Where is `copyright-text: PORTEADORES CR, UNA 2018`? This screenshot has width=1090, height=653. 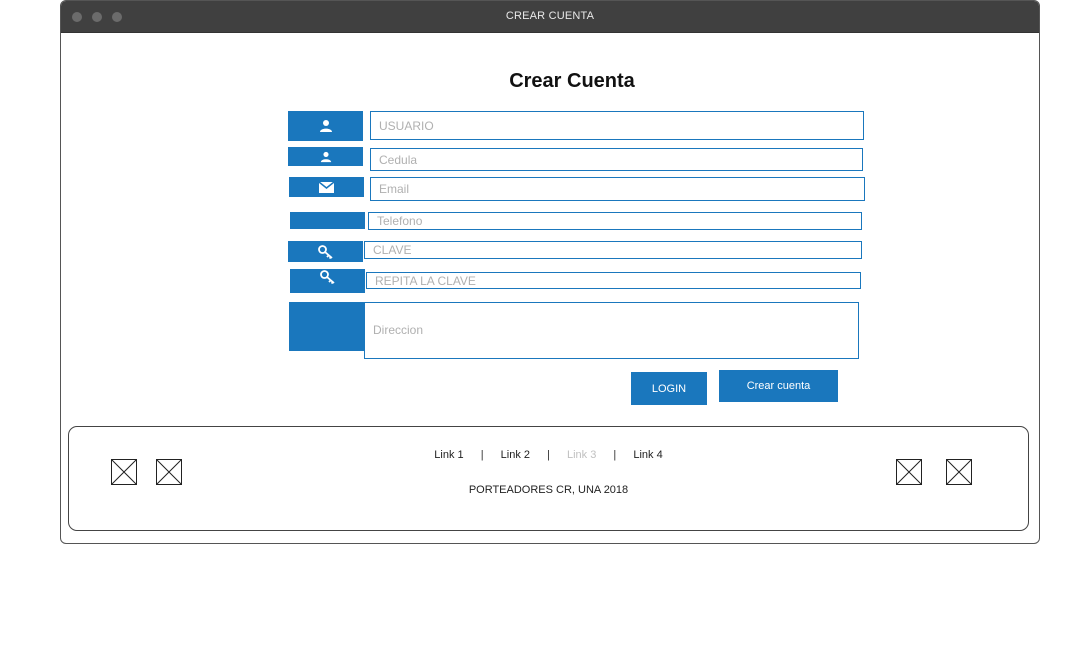 copyright-text: PORTEADORES CR, UNA 2018 is located at coordinates (548, 490).